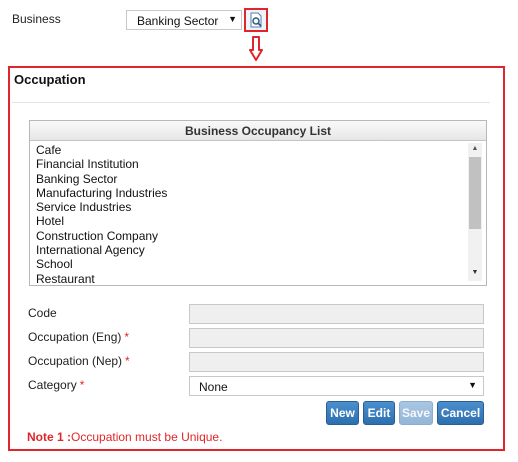 The height and width of the screenshot is (462, 518). Describe the element at coordinates (251, 221) in the screenshot. I see `list-item: Hotel` at that location.